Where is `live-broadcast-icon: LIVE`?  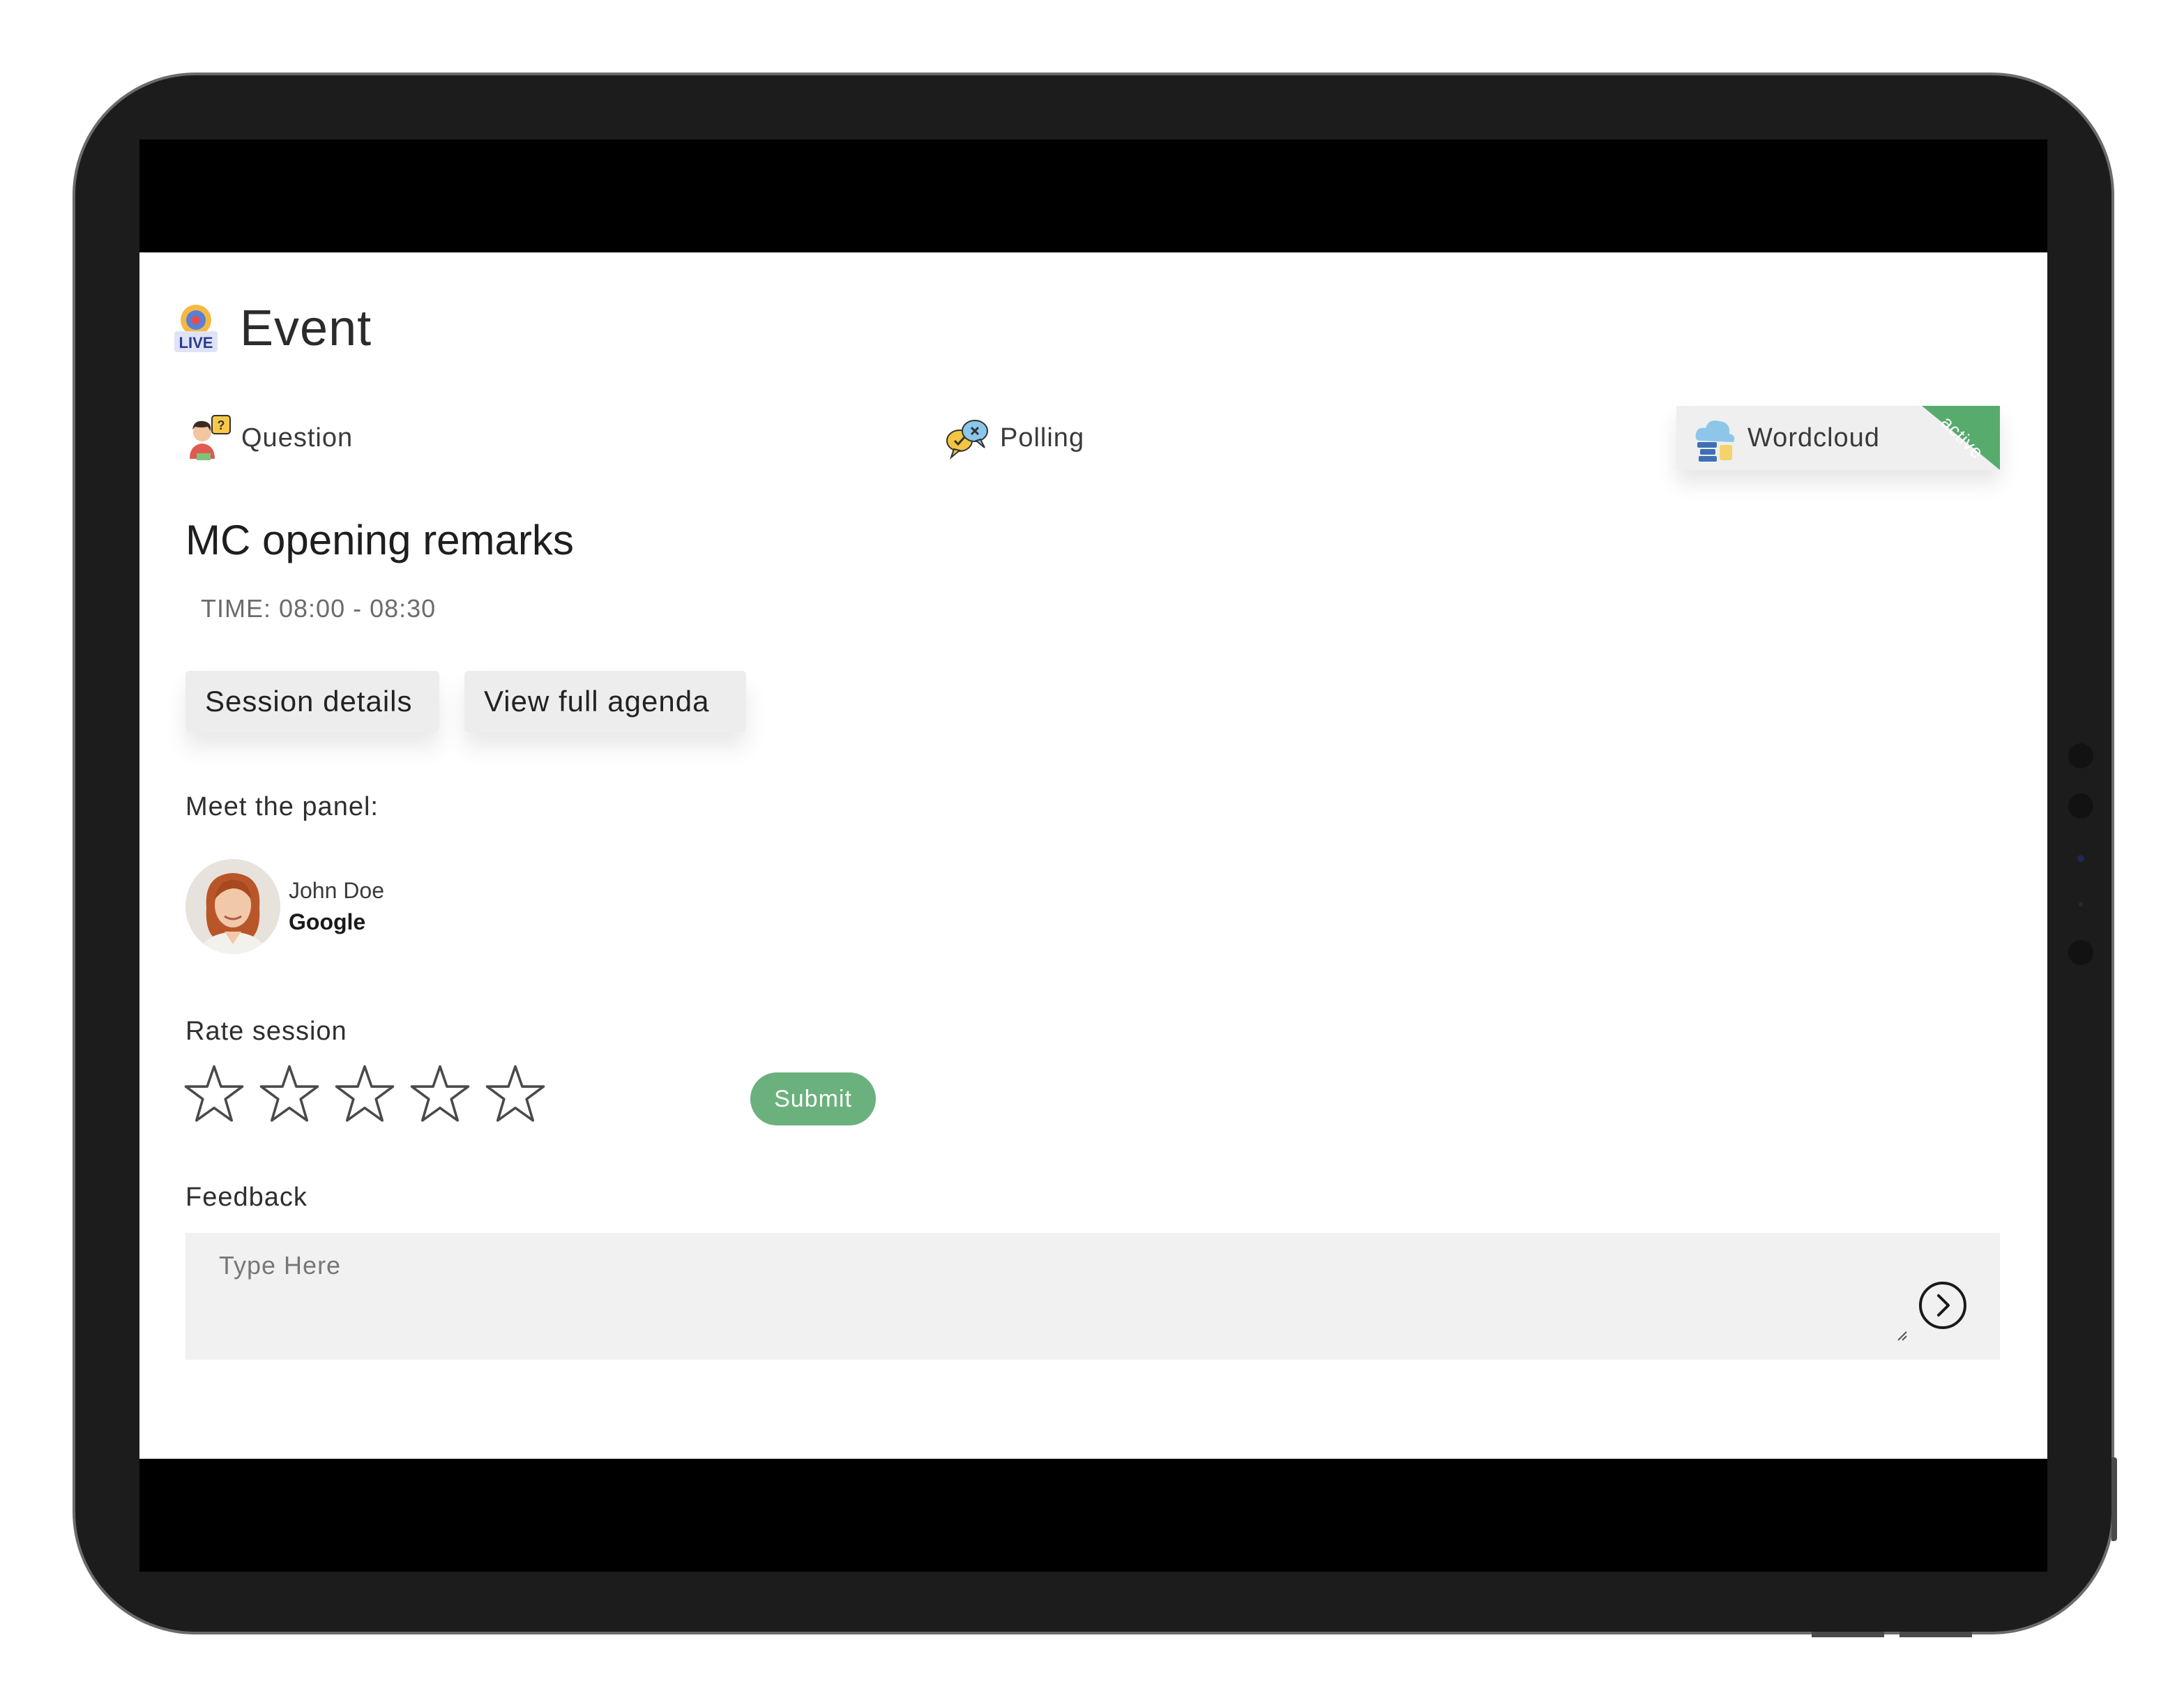
live-broadcast-icon: LIVE is located at coordinates (196, 328).